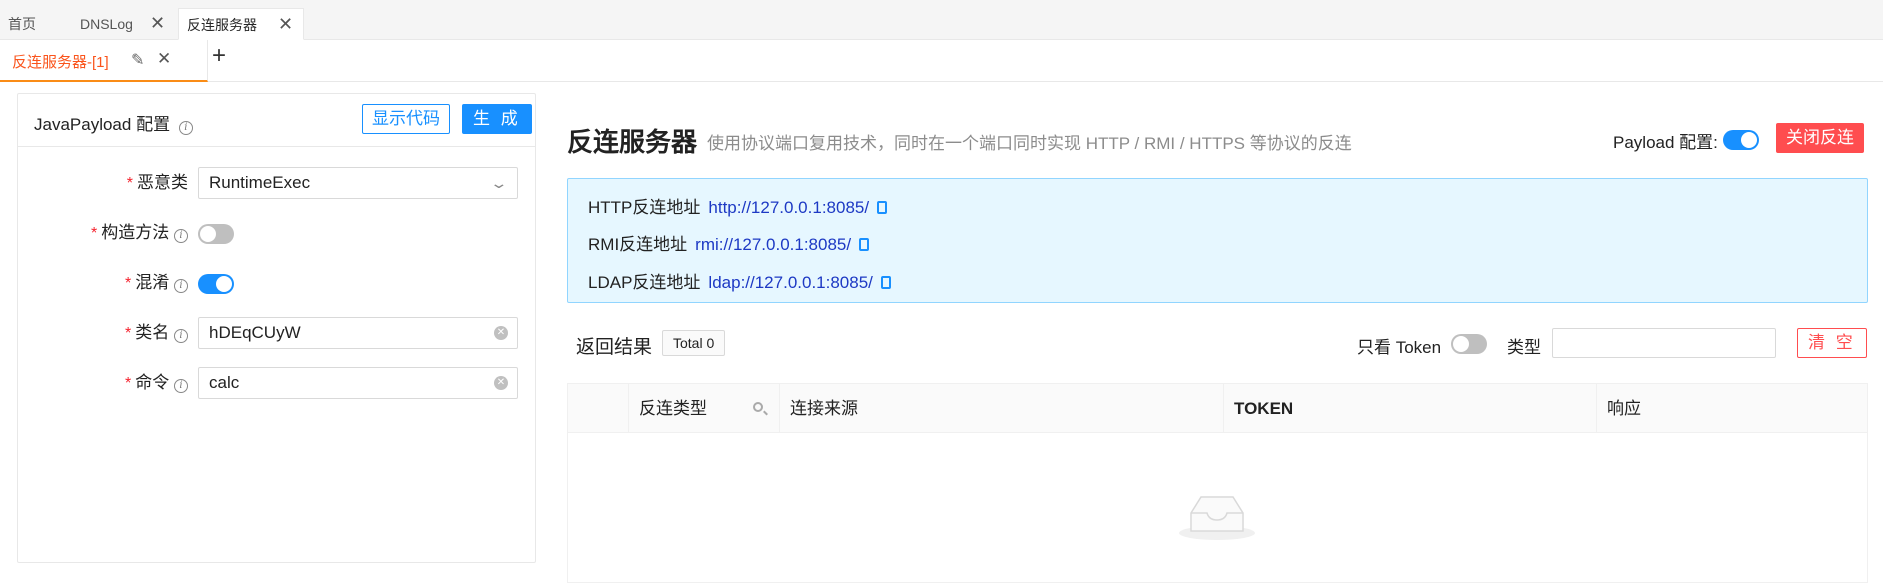 The width and height of the screenshot is (1883, 583). What do you see at coordinates (598, 408) in the screenshot?
I see `column-header-blank` at bounding box center [598, 408].